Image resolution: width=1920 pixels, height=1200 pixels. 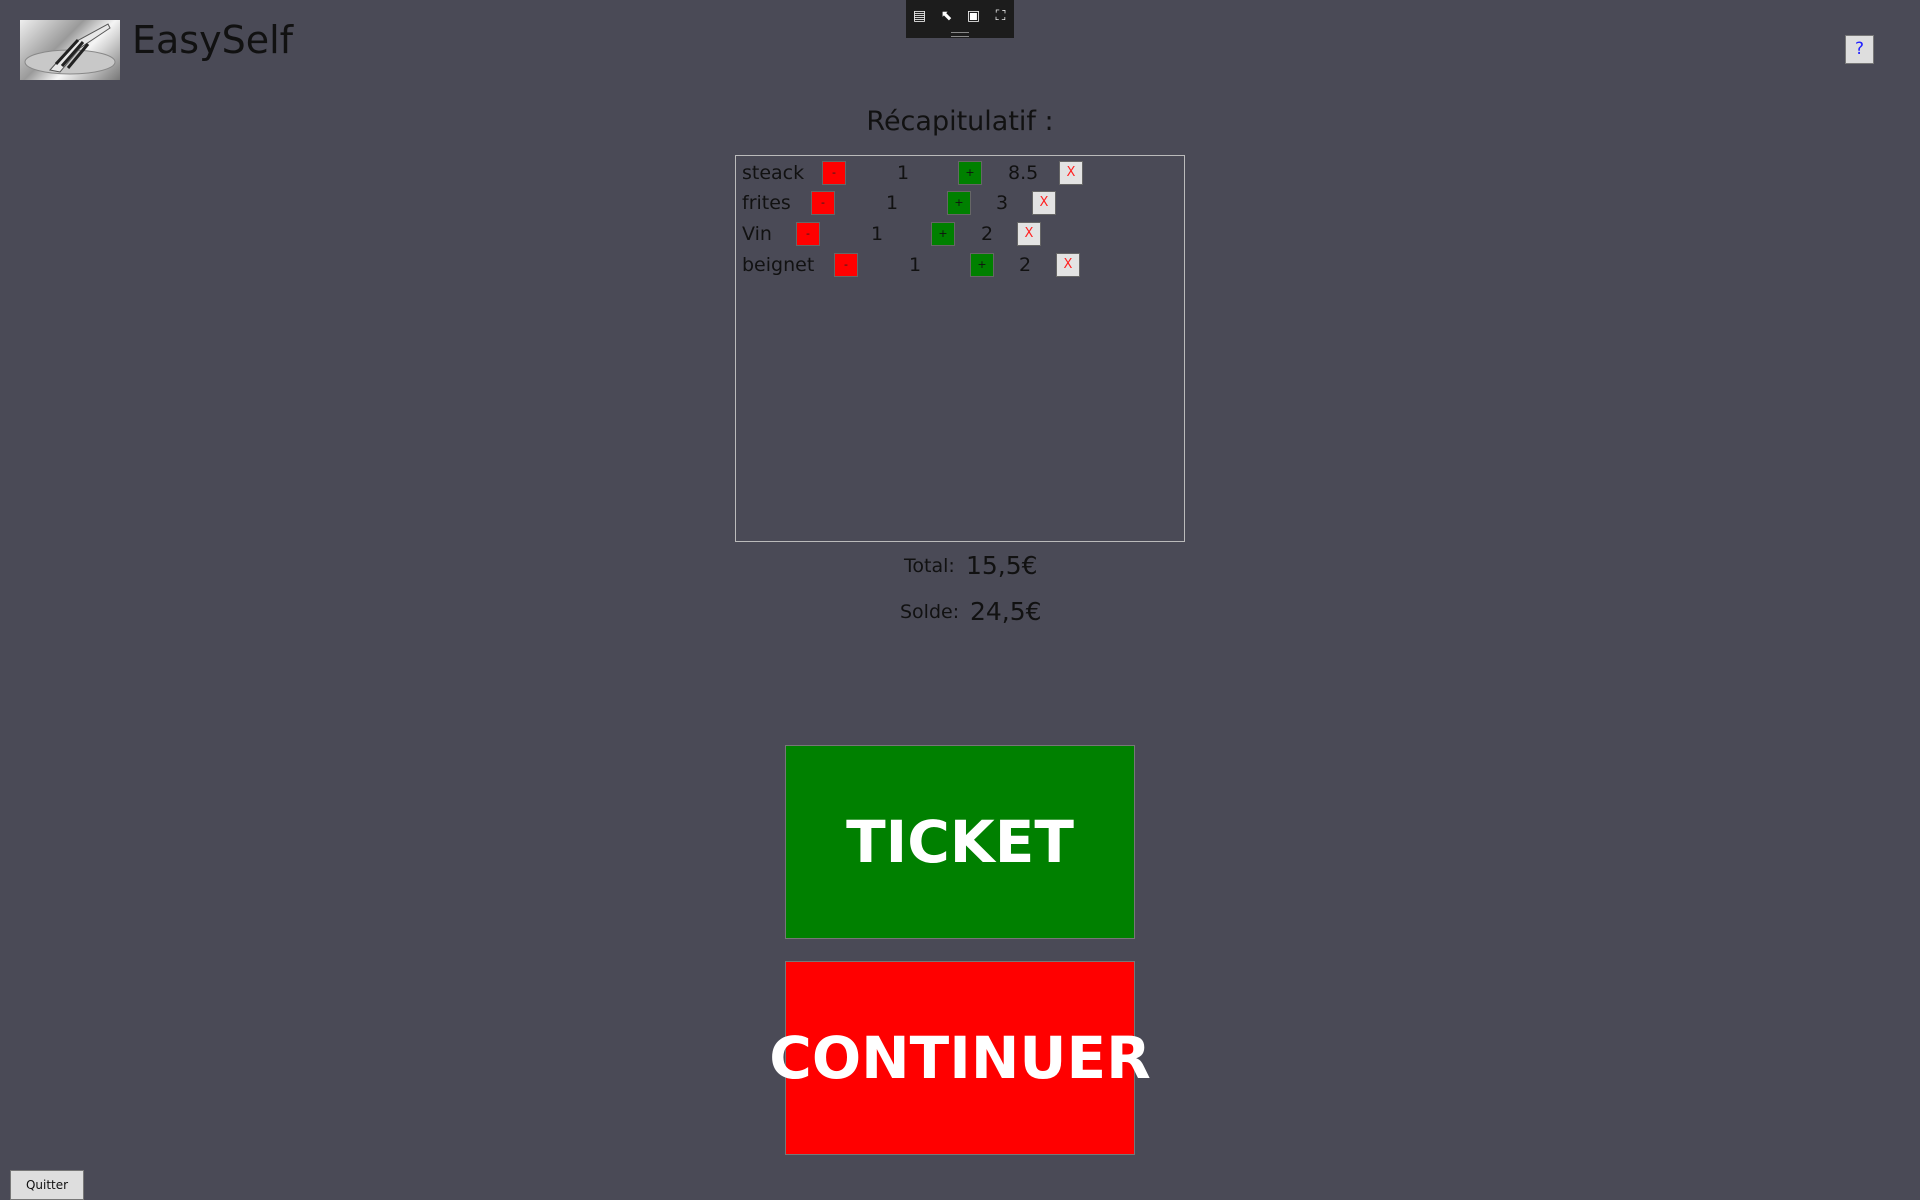 What do you see at coordinates (947, 16) in the screenshot?
I see `select-element-icon: ⬉` at bounding box center [947, 16].